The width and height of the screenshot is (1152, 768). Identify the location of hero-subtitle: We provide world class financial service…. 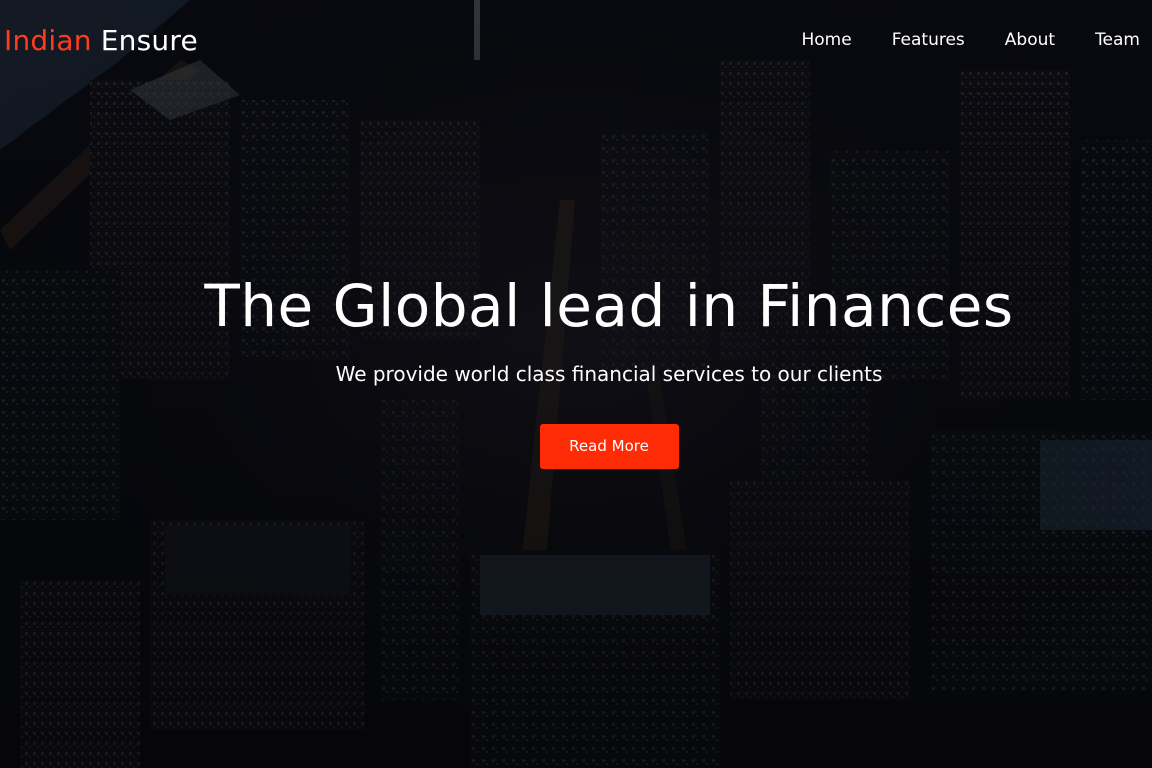
(609, 374).